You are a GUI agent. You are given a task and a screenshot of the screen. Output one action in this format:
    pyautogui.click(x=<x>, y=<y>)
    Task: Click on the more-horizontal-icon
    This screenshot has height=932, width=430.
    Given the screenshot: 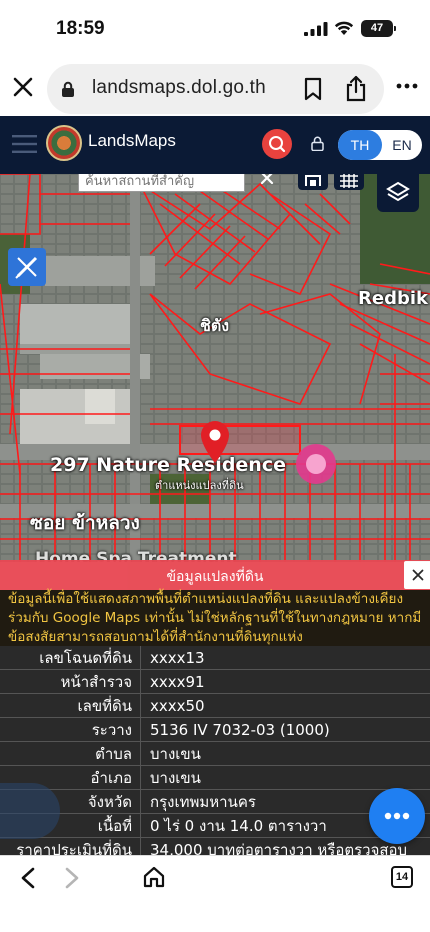 What is the action you would take?
    pyautogui.click(x=397, y=816)
    